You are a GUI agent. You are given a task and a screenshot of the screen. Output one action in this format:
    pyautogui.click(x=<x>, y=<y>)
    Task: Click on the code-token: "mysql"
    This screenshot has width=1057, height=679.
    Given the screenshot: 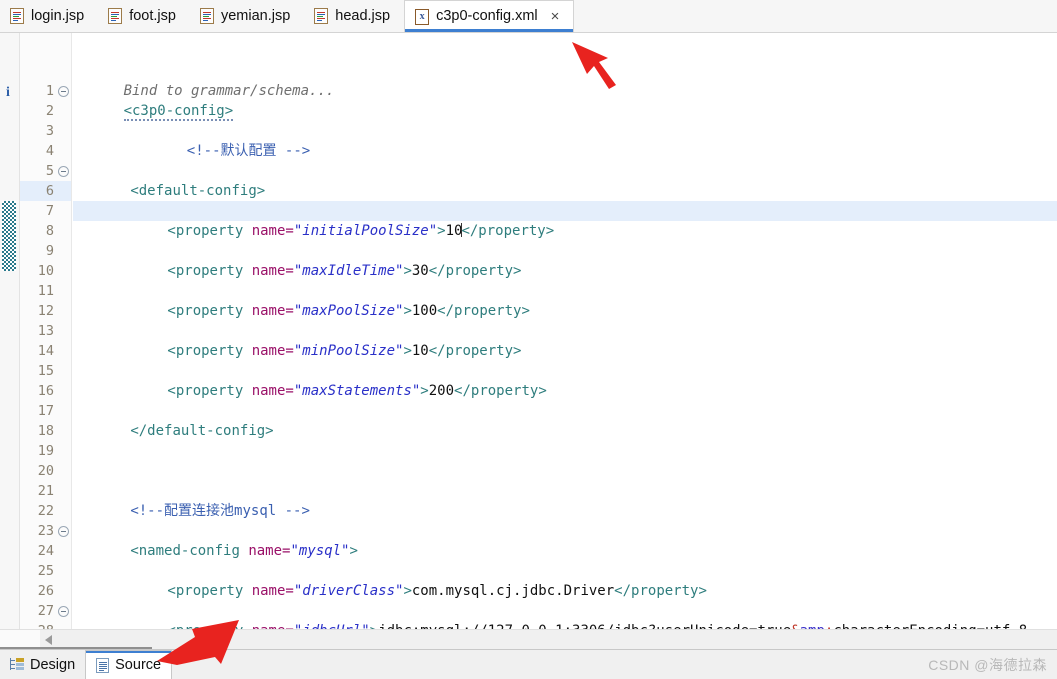 What is the action you would take?
    pyautogui.click(x=320, y=551)
    